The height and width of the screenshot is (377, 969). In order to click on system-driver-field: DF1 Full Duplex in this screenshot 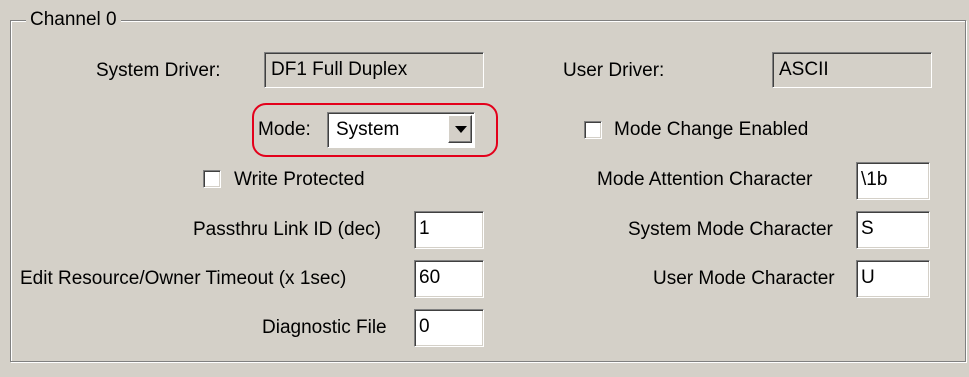, I will do `click(374, 70)`.